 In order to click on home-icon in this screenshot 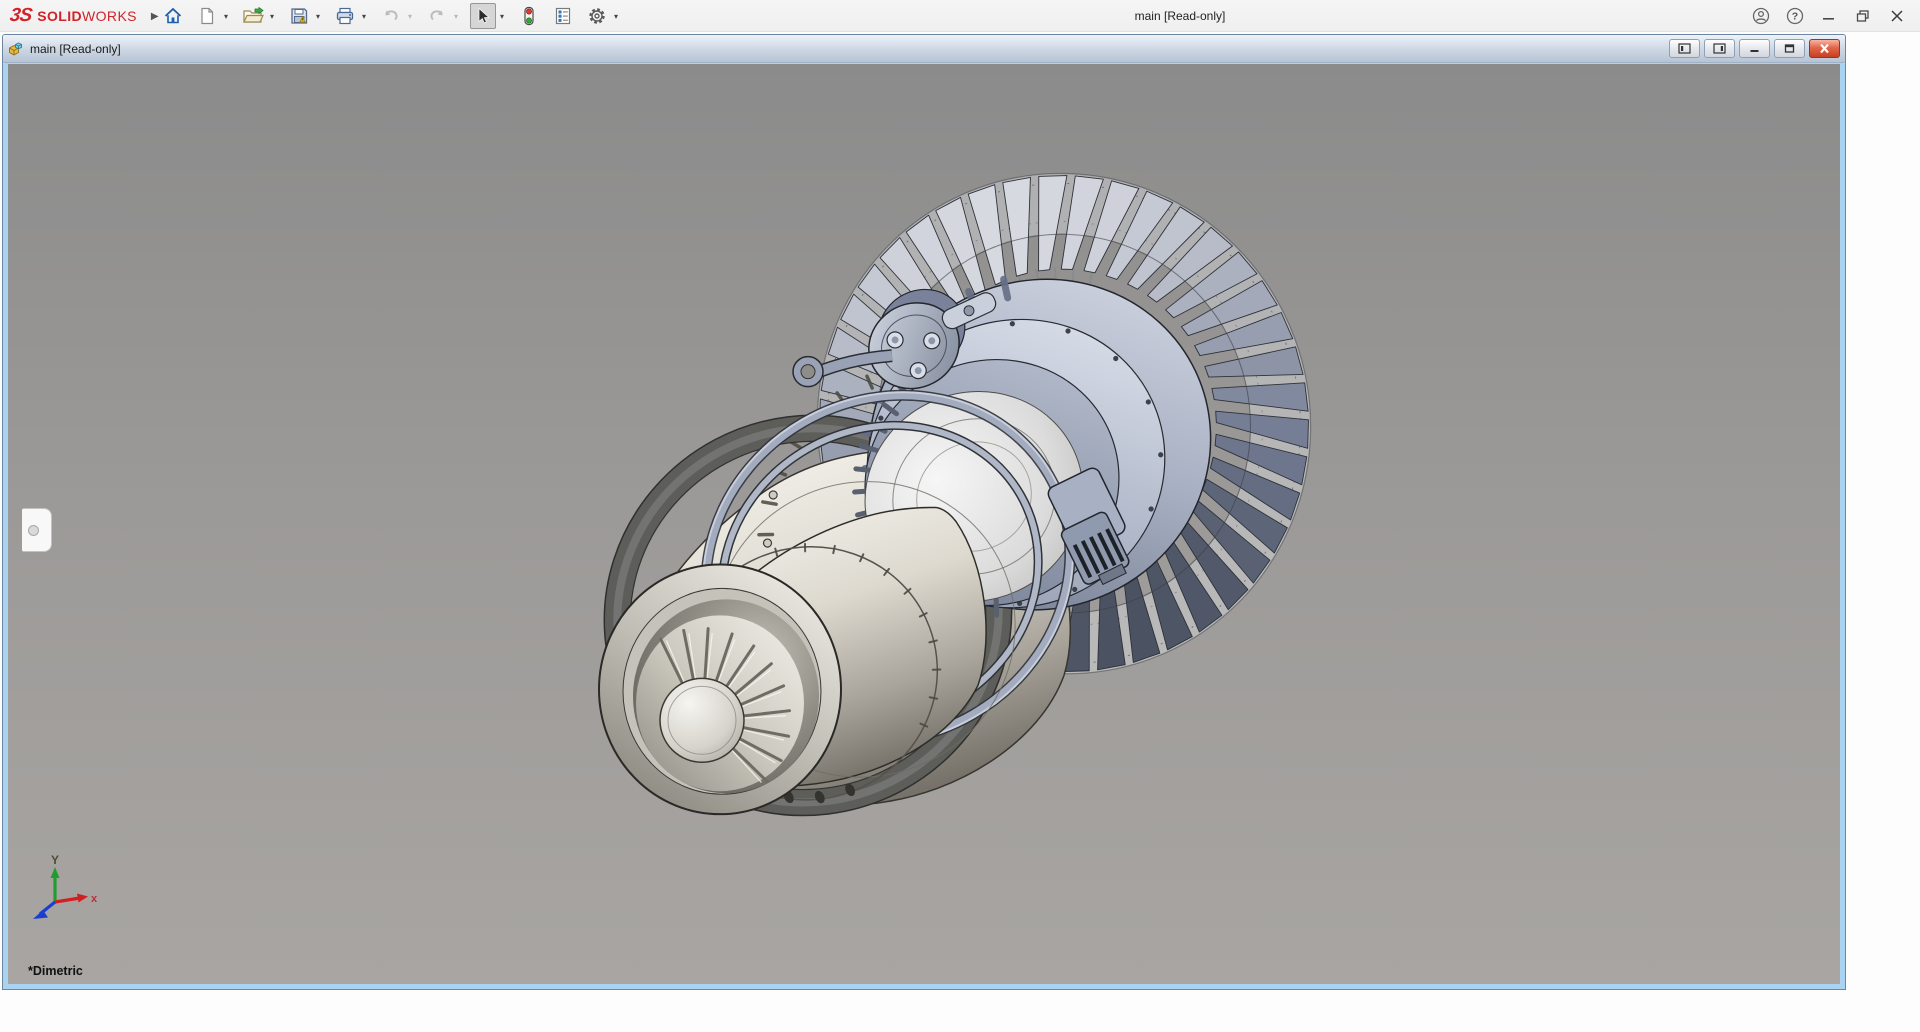, I will do `click(173, 15)`.